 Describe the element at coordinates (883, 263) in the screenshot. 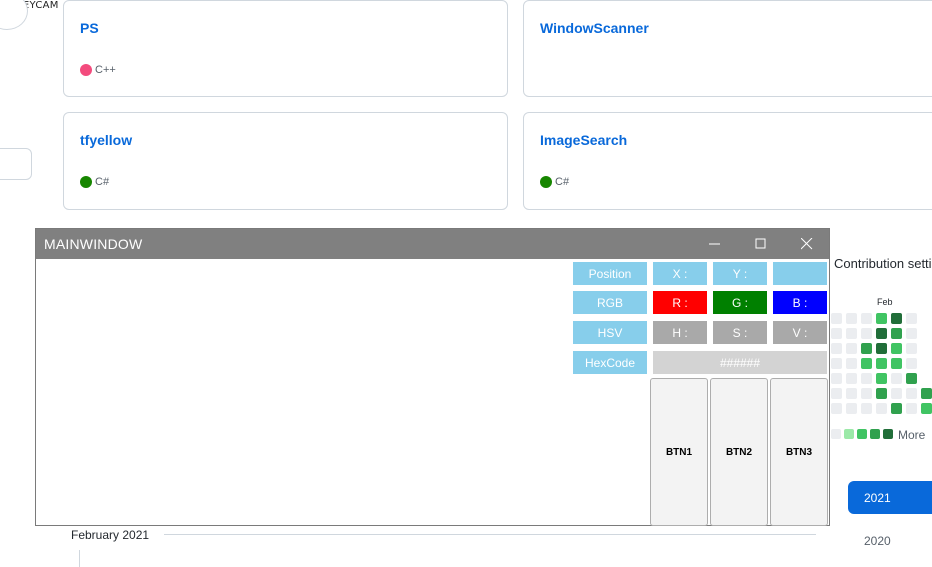

I see `contribution-settings-link: Contribution settings` at that location.